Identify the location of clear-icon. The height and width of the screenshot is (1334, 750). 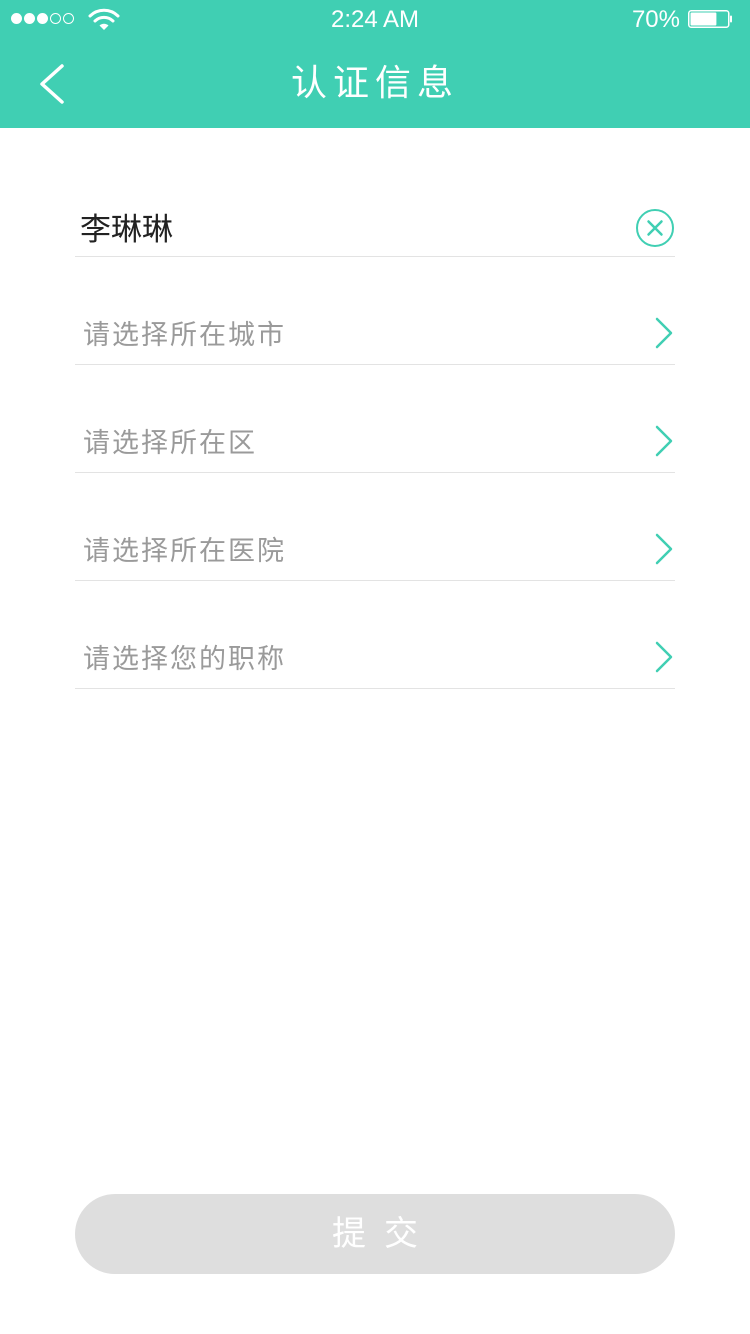
(655, 228).